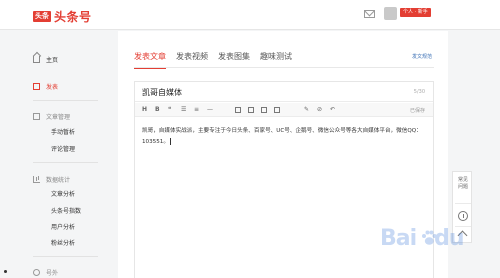  What do you see at coordinates (463, 216) in the screenshot?
I see `info-icon` at bounding box center [463, 216].